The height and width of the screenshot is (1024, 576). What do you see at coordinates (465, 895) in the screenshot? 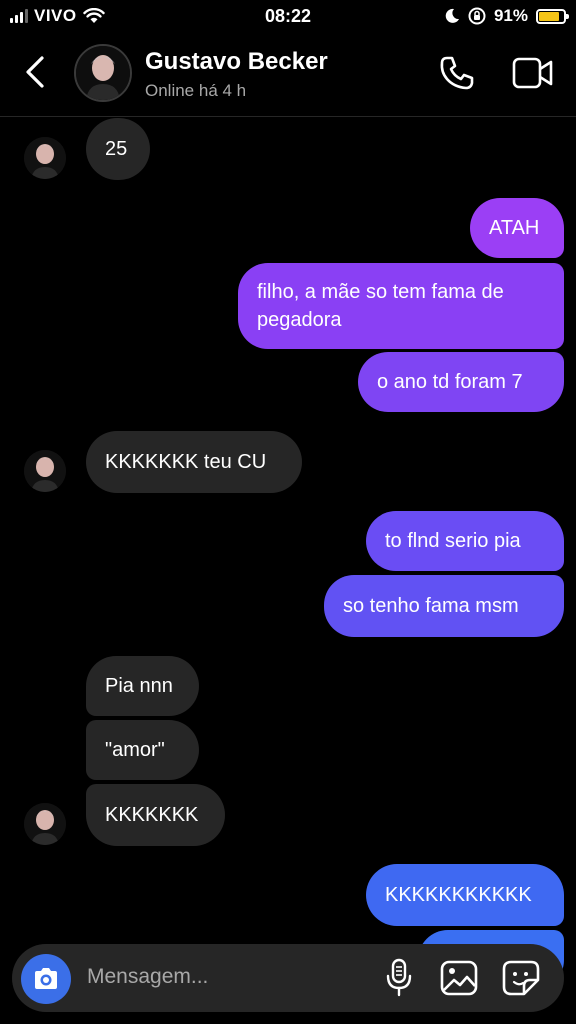
I see `message-outgoing: KKKKKKKKKKK` at bounding box center [465, 895].